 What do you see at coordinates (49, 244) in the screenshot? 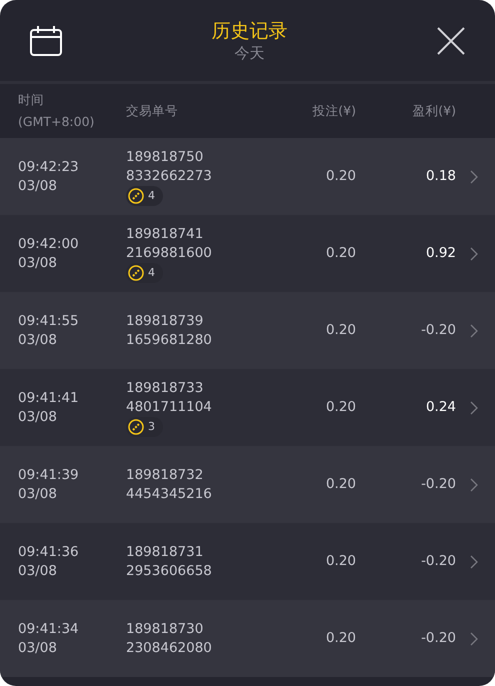
I see `trade-time: 09:42:00` at bounding box center [49, 244].